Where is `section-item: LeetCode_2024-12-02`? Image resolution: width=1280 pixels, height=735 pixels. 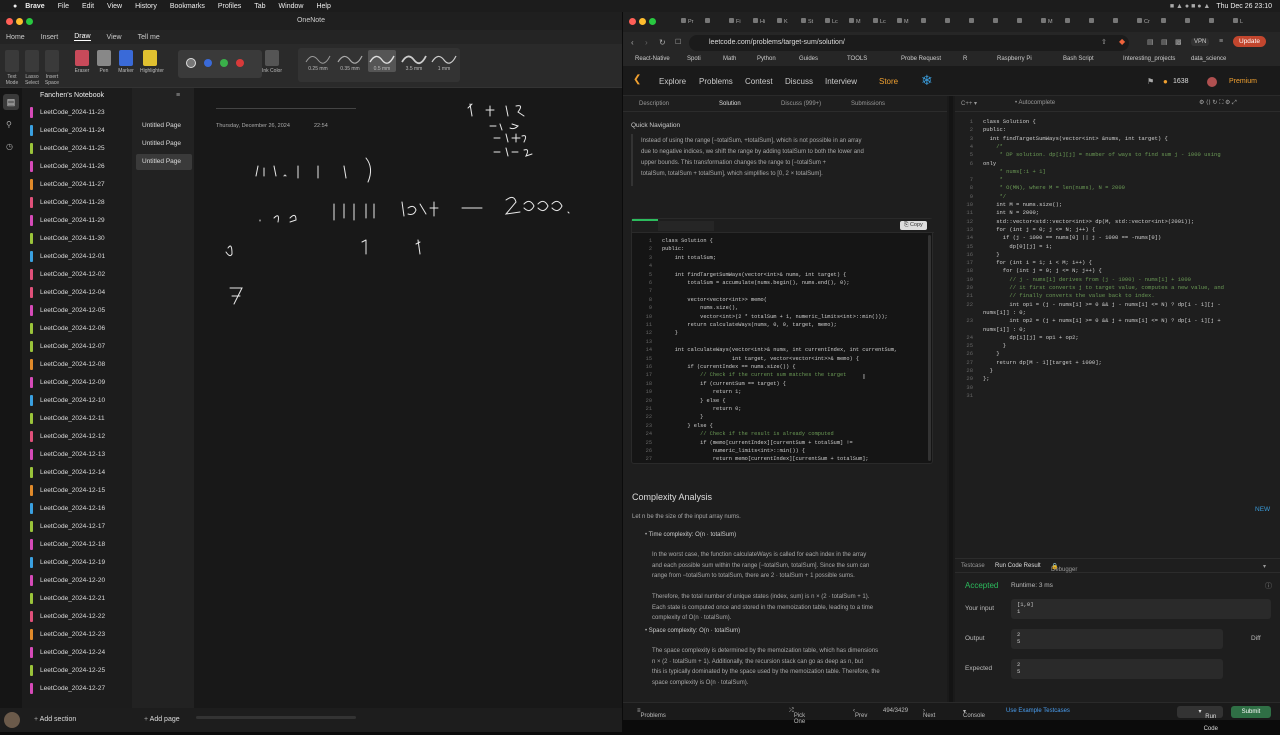
section-item: LeetCode_2024-12-02 is located at coordinates (77, 274).